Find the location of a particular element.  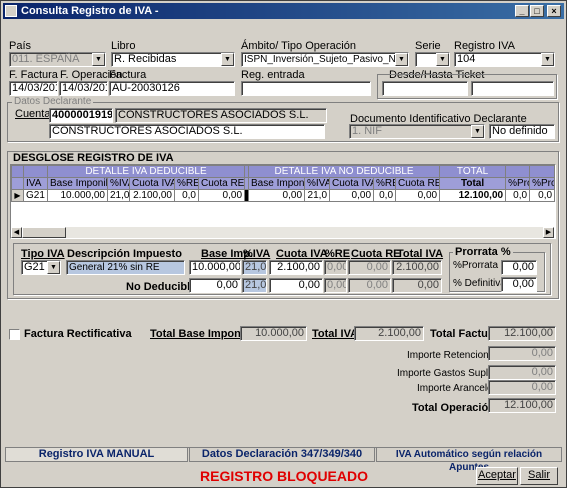

tab-declaracion: Datos Declaración 347/349/340 is located at coordinates (282, 455).